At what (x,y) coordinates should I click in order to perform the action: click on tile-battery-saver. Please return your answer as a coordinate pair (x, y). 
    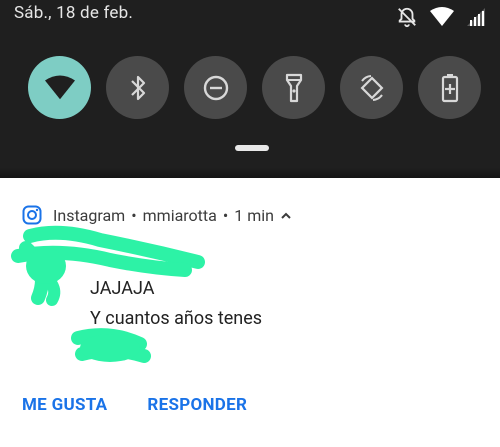
    Looking at the image, I should click on (449, 87).